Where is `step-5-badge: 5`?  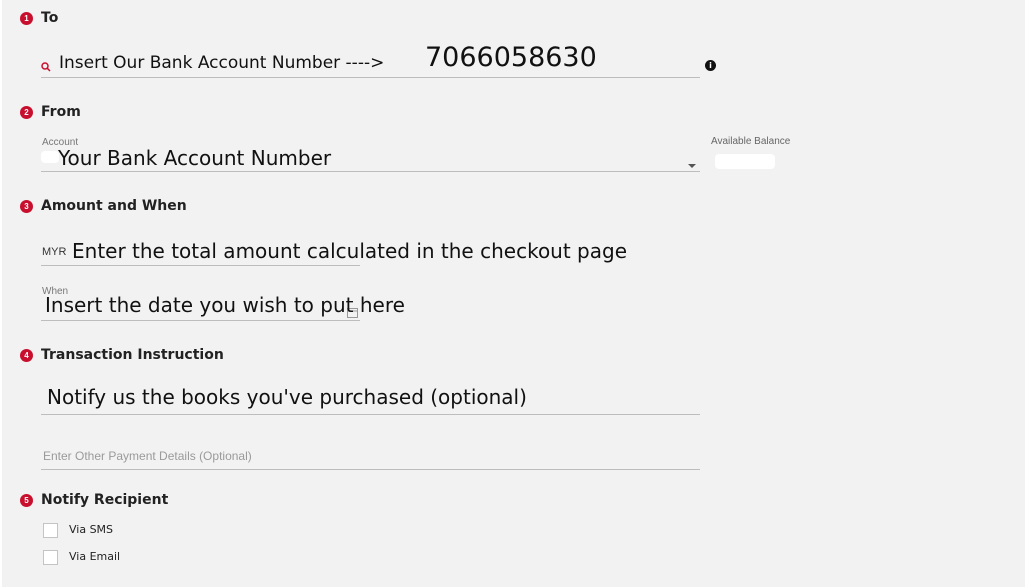 step-5-badge: 5 is located at coordinates (26, 500).